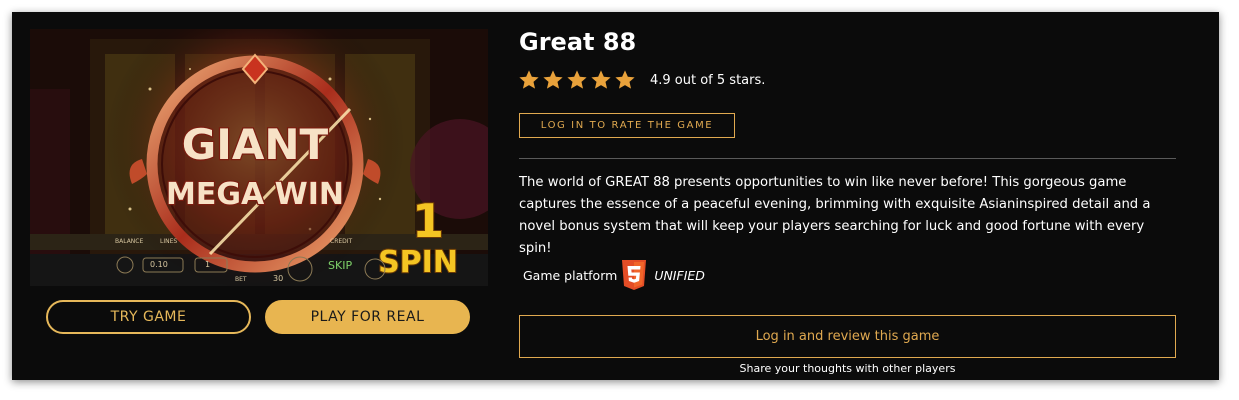 The width and height of the screenshot is (1239, 400). I want to click on platform-label: Game platform, so click(570, 275).